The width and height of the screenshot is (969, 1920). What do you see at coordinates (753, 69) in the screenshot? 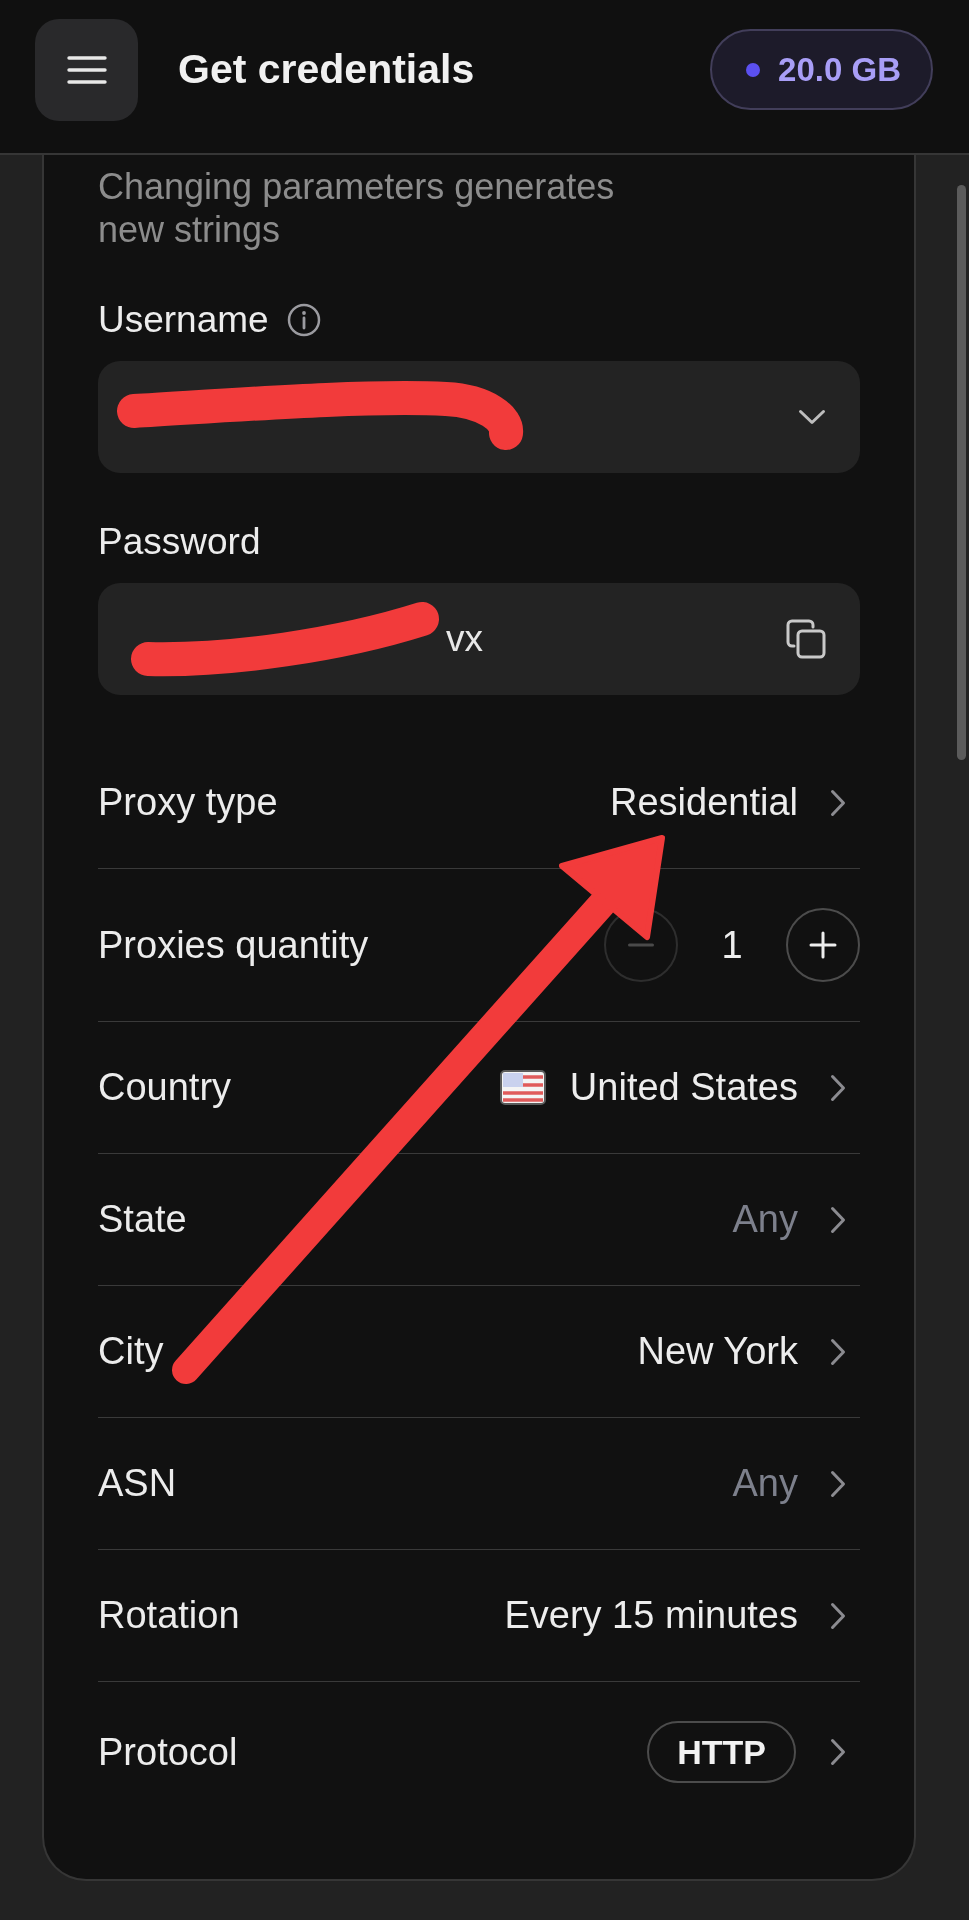
I see `status-dot-icon` at bounding box center [753, 69].